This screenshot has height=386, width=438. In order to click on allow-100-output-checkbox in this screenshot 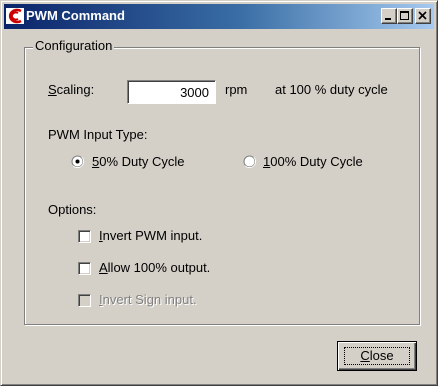, I will do `click(84, 268)`.